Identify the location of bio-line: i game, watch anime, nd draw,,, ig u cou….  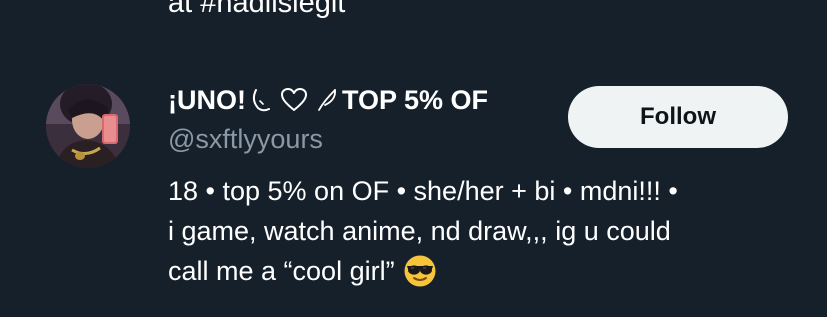
(419, 231).